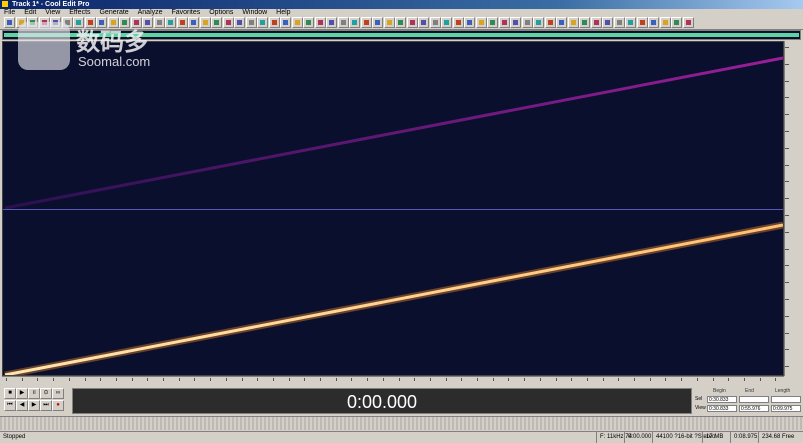 The image size is (803, 443). What do you see at coordinates (58, 393) in the screenshot?
I see `record-icon: ∞` at bounding box center [58, 393].